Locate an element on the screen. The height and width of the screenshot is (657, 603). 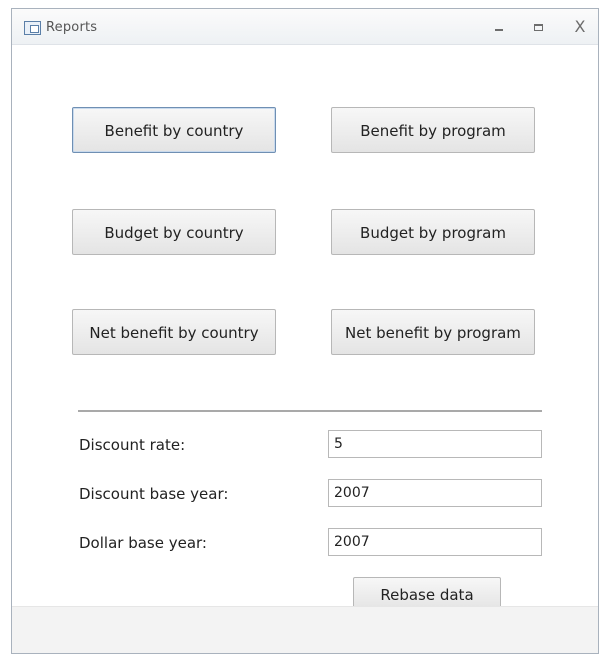
window-title: Reports is located at coordinates (72, 27).